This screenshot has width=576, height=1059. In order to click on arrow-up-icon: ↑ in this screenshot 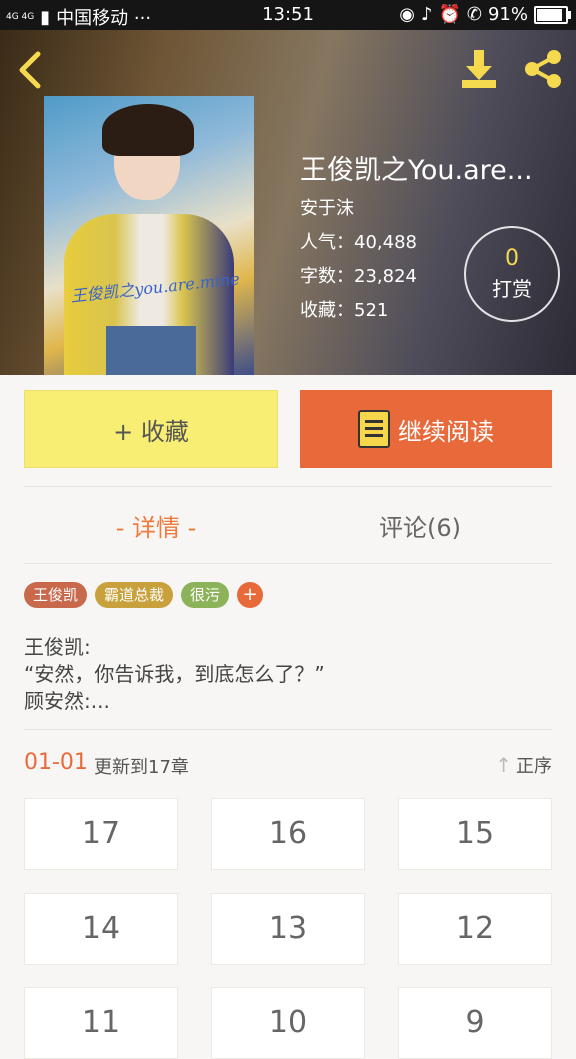, I will do `click(503, 765)`.